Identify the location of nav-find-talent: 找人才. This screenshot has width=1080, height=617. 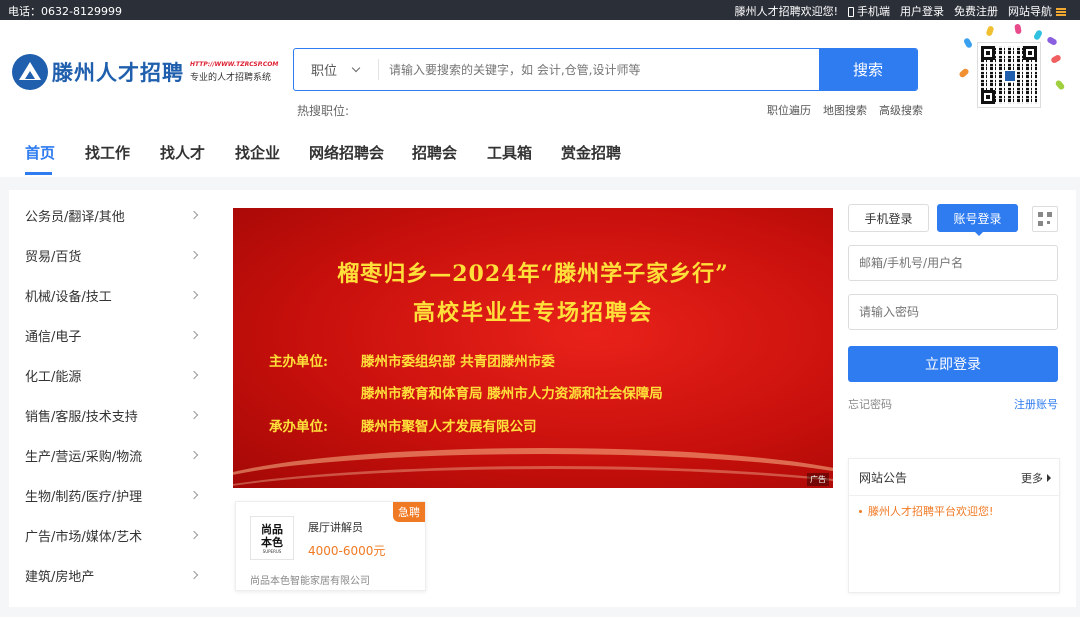
(182, 152).